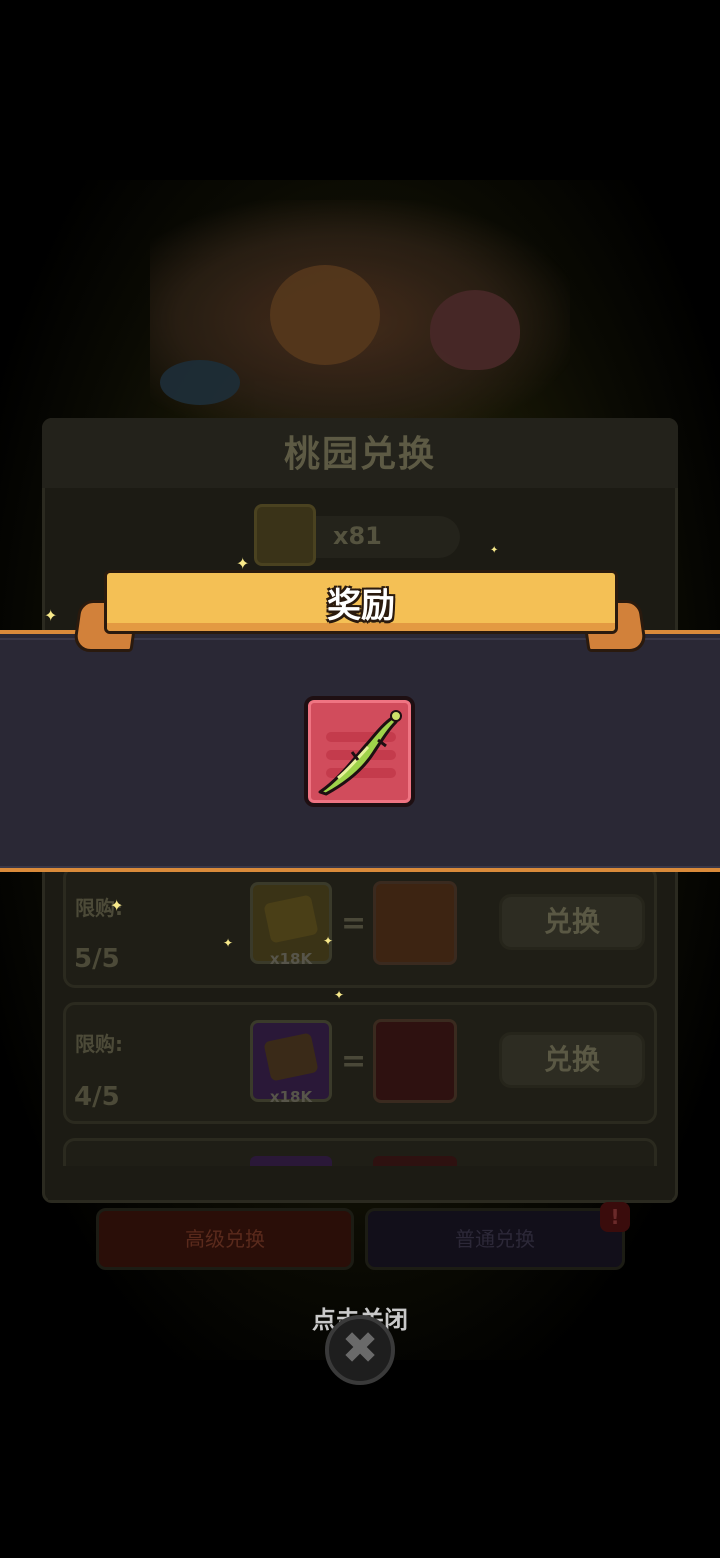  I want to click on green-curved-blade-icon, so click(360, 753).